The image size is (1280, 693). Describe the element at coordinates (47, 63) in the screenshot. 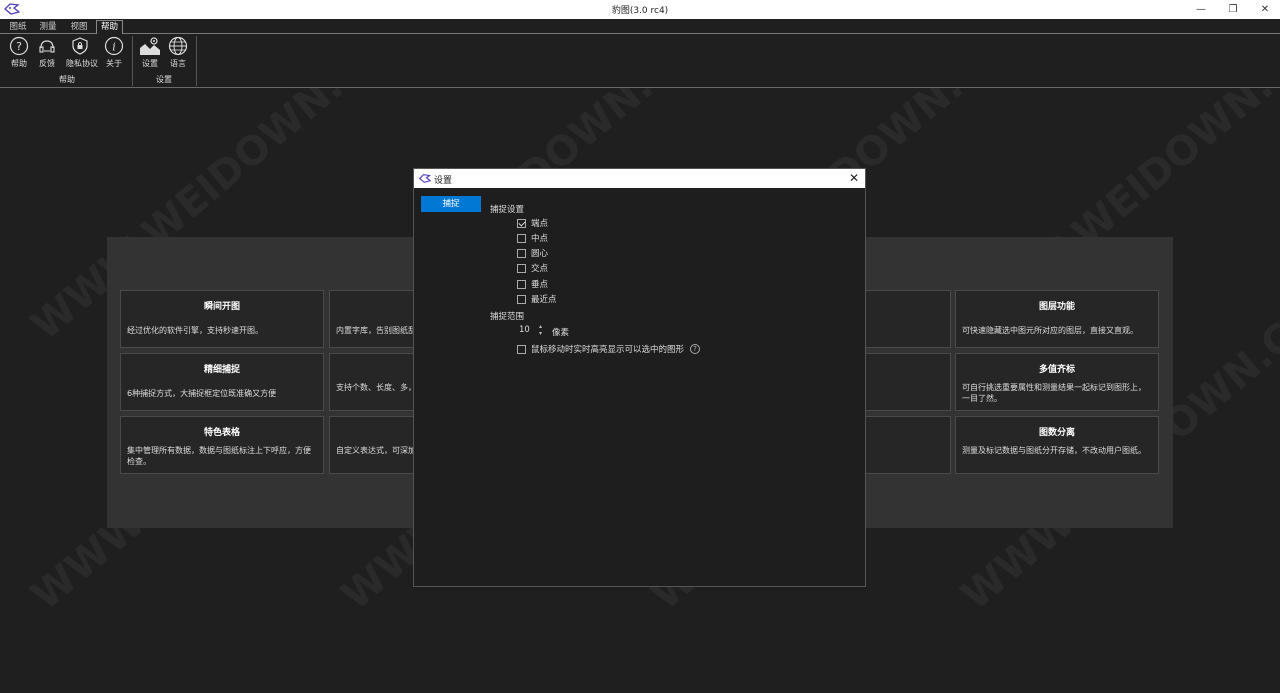

I see `feedback-button-label: 反馈` at that location.